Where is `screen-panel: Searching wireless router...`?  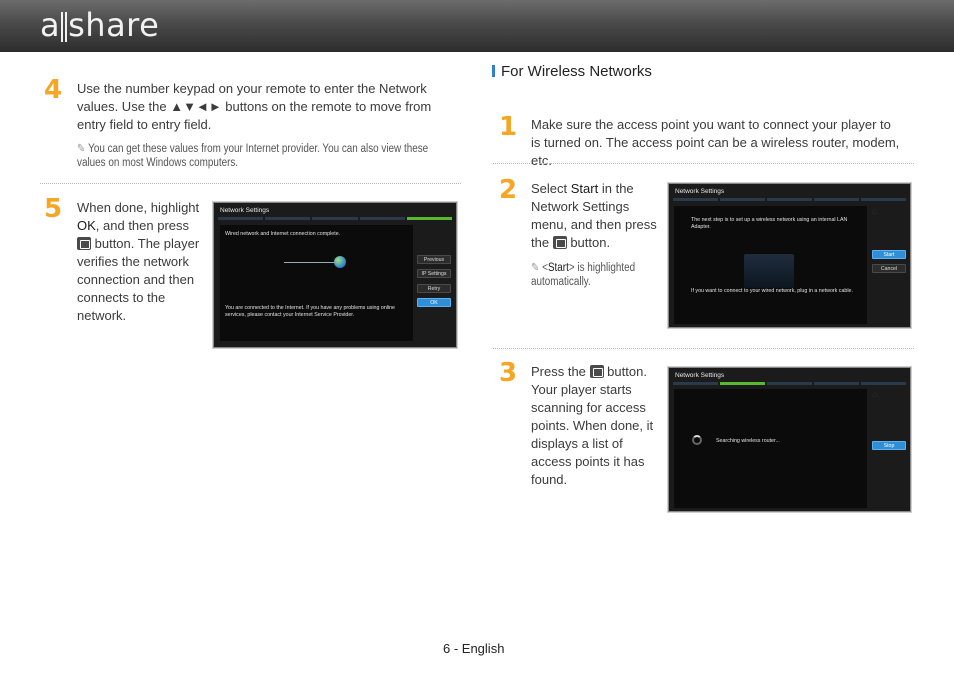
screen-panel: Searching wireless router... is located at coordinates (770, 448).